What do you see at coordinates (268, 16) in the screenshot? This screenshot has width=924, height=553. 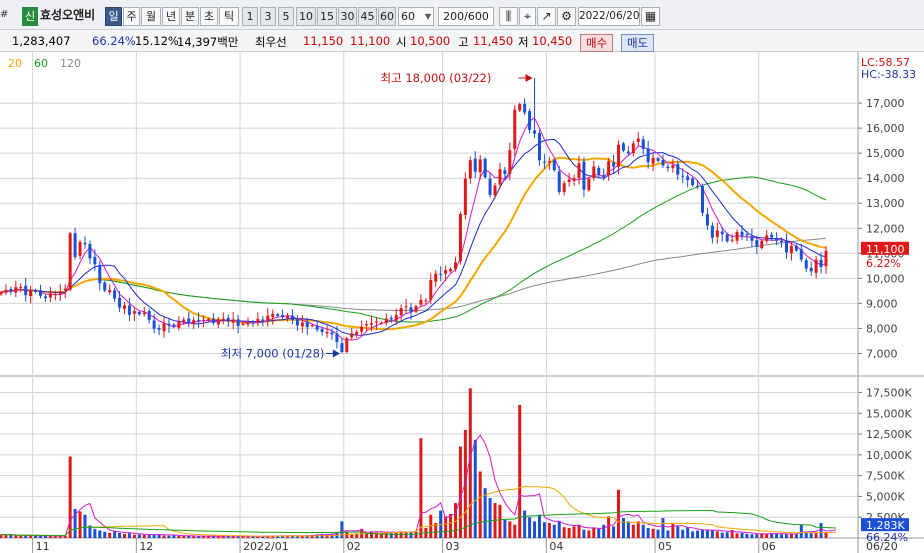 I see `interval-3-button: 3` at bounding box center [268, 16].